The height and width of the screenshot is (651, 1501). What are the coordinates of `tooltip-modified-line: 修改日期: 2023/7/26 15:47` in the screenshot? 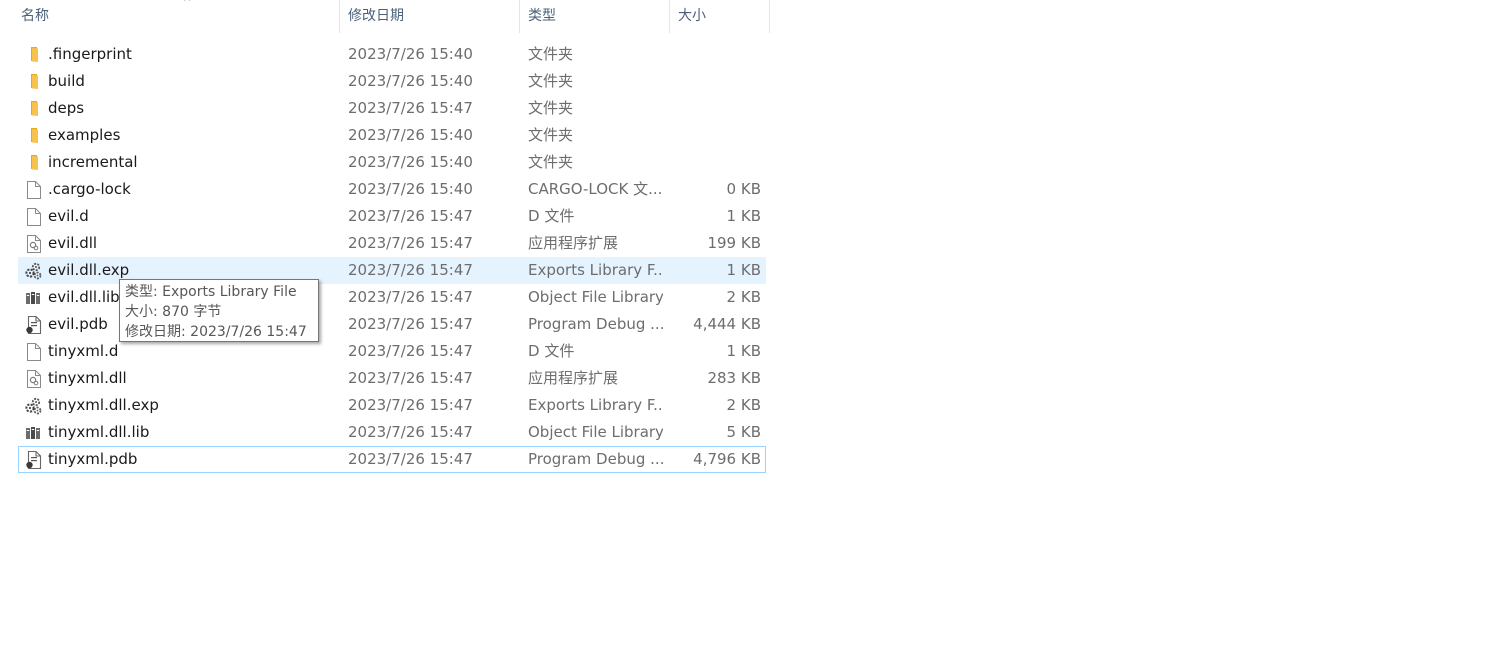 It's located at (216, 332).